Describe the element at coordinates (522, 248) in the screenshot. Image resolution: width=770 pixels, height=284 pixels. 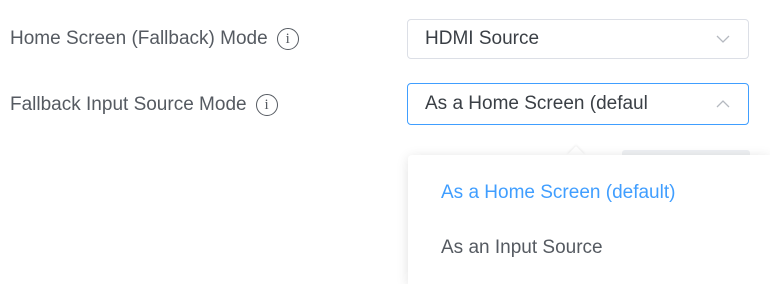
I see `dropdown-option-input-source: As an Input Source` at that location.